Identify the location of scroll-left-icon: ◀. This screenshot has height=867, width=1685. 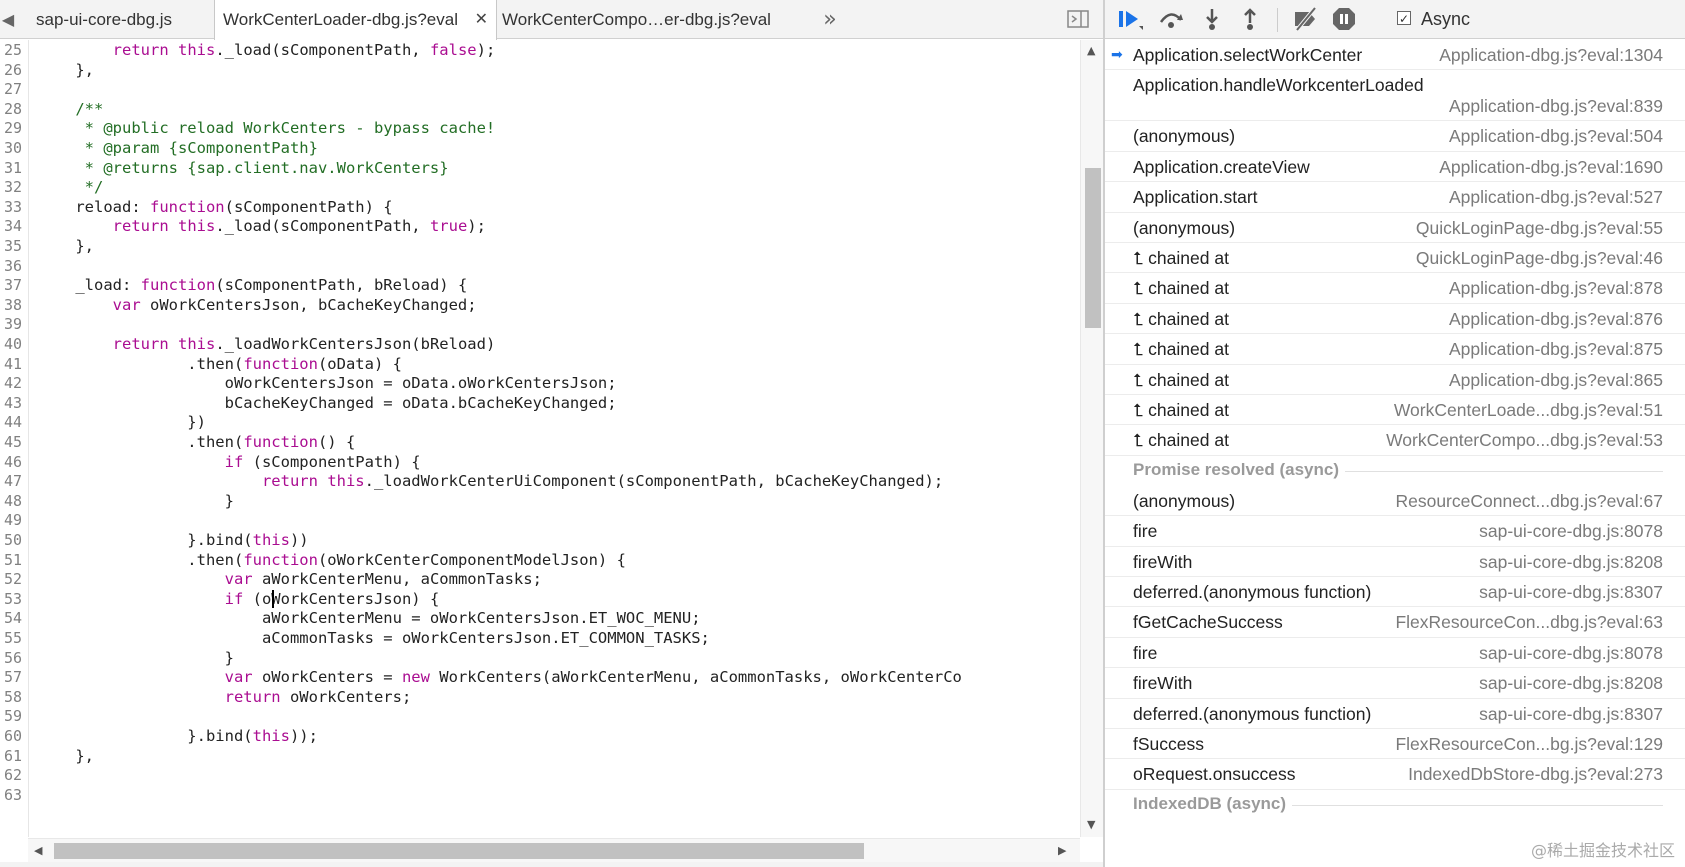
(38, 850).